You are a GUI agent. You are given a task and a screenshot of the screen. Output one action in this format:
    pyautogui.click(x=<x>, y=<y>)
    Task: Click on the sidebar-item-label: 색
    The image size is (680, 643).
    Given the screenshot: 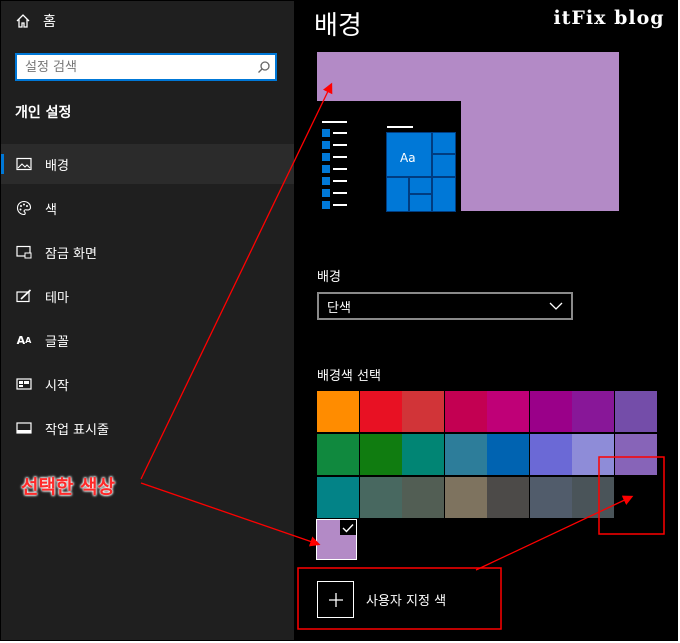 What is the action you would take?
    pyautogui.click(x=51, y=210)
    